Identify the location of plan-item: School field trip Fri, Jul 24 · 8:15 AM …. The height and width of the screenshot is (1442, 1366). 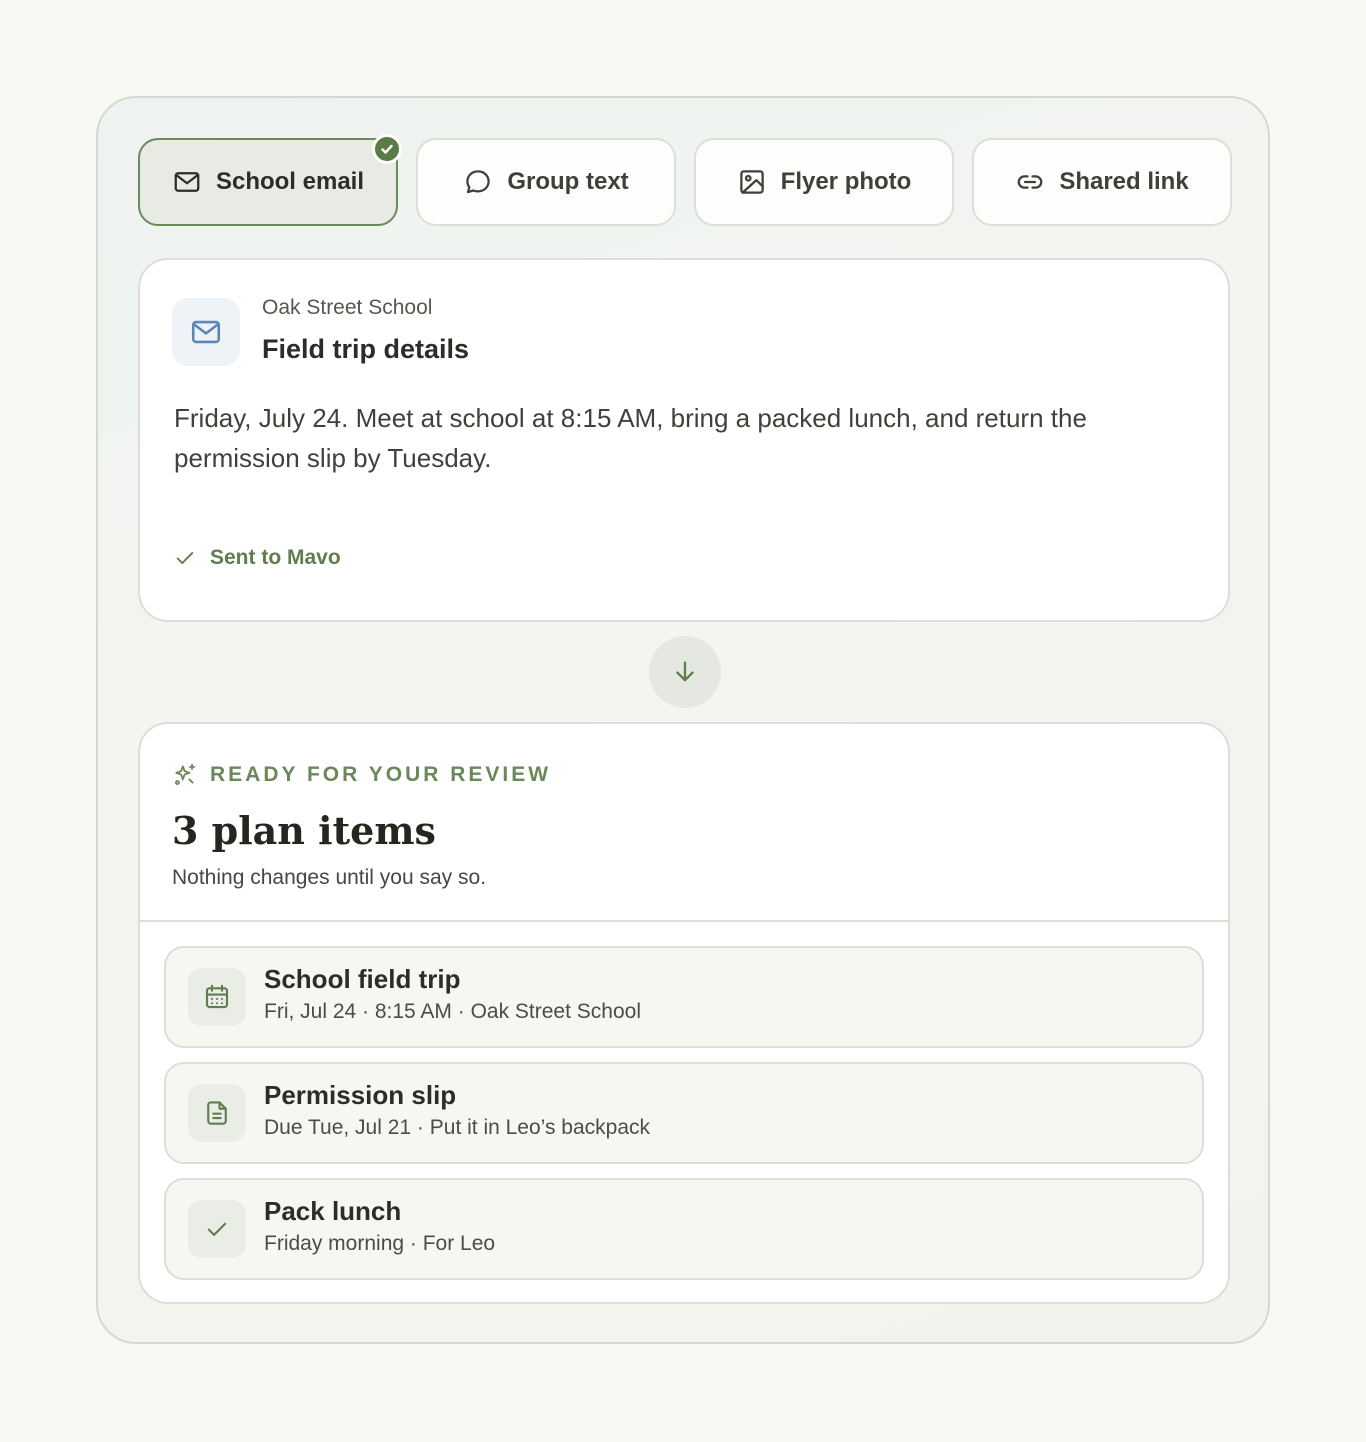
(684, 997).